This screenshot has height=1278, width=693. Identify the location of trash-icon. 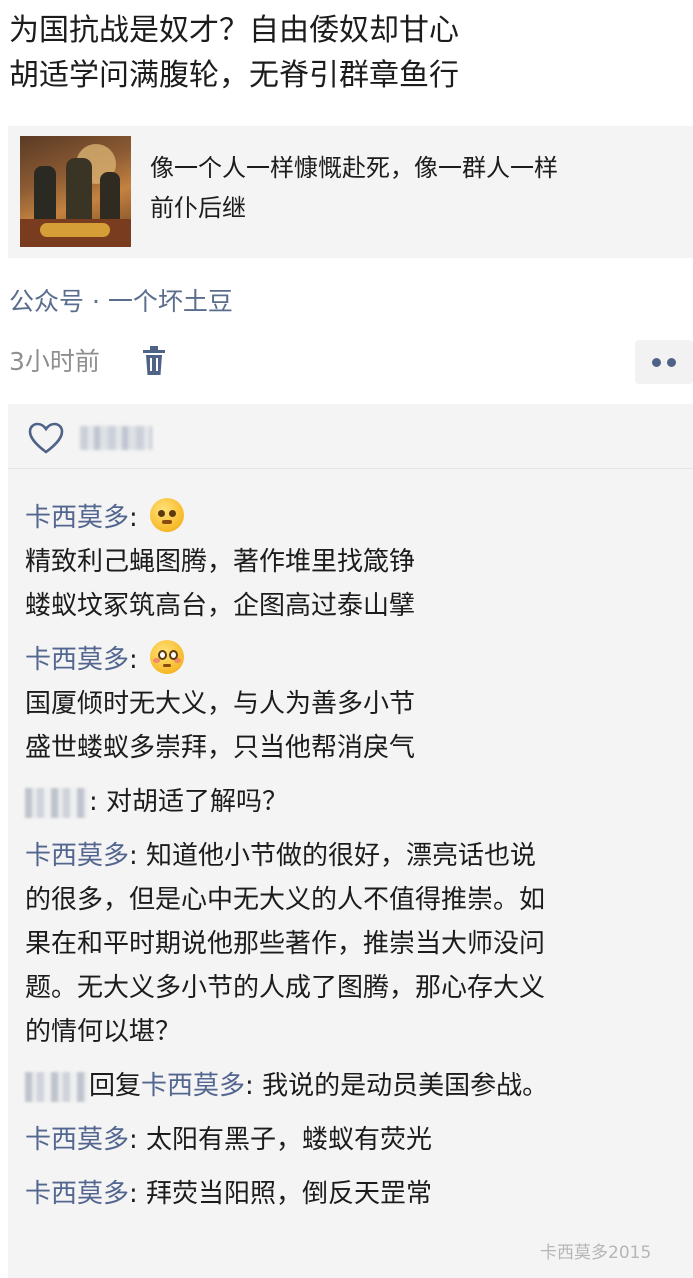
(154, 361).